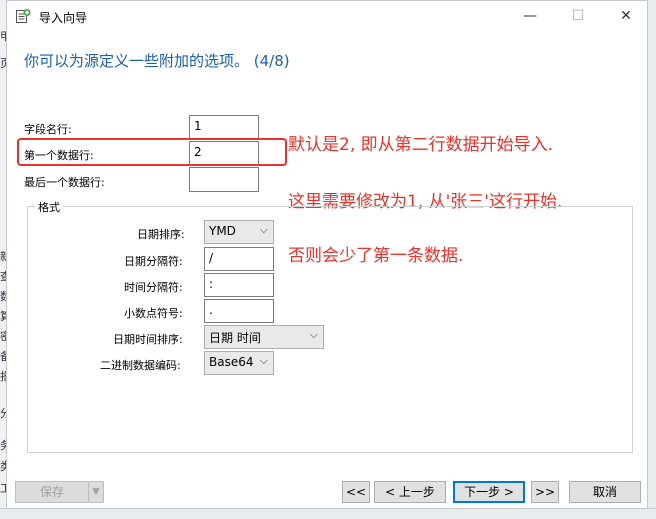  What do you see at coordinates (239, 232) in the screenshot?
I see `date-order-select: YMD ⌵` at bounding box center [239, 232].